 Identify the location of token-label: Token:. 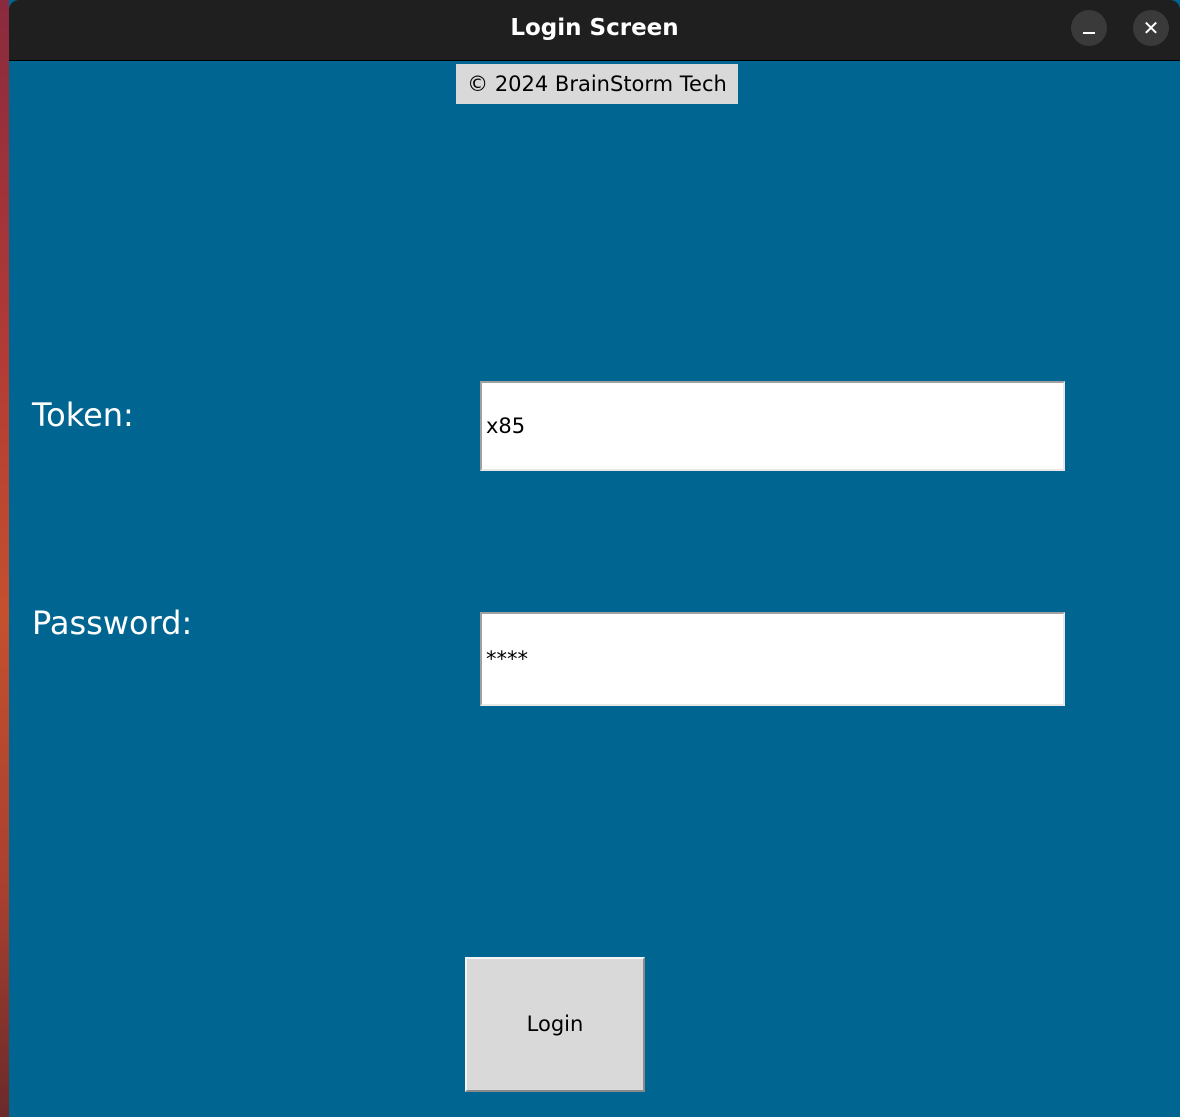
(83, 415).